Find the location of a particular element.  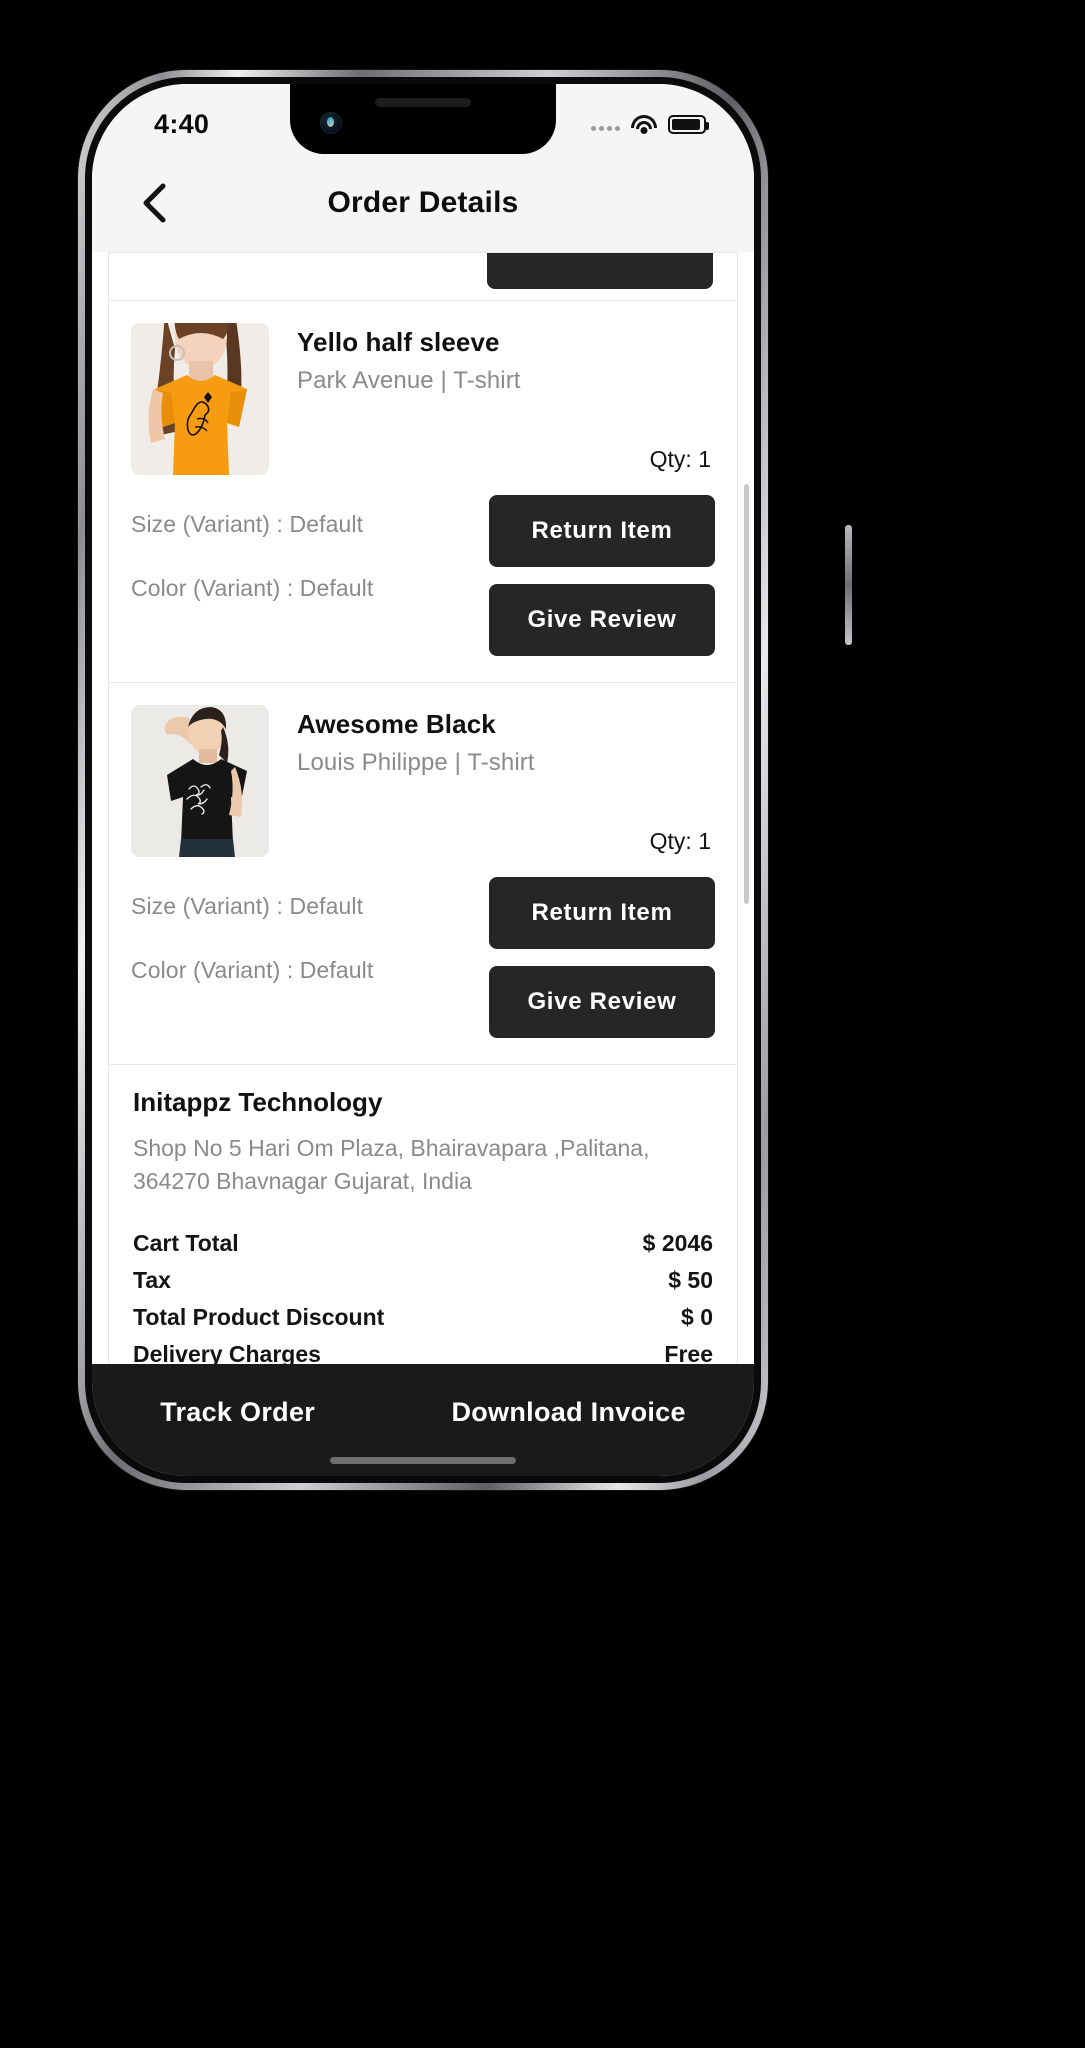

total-row-label: Cart Total is located at coordinates (186, 1242).